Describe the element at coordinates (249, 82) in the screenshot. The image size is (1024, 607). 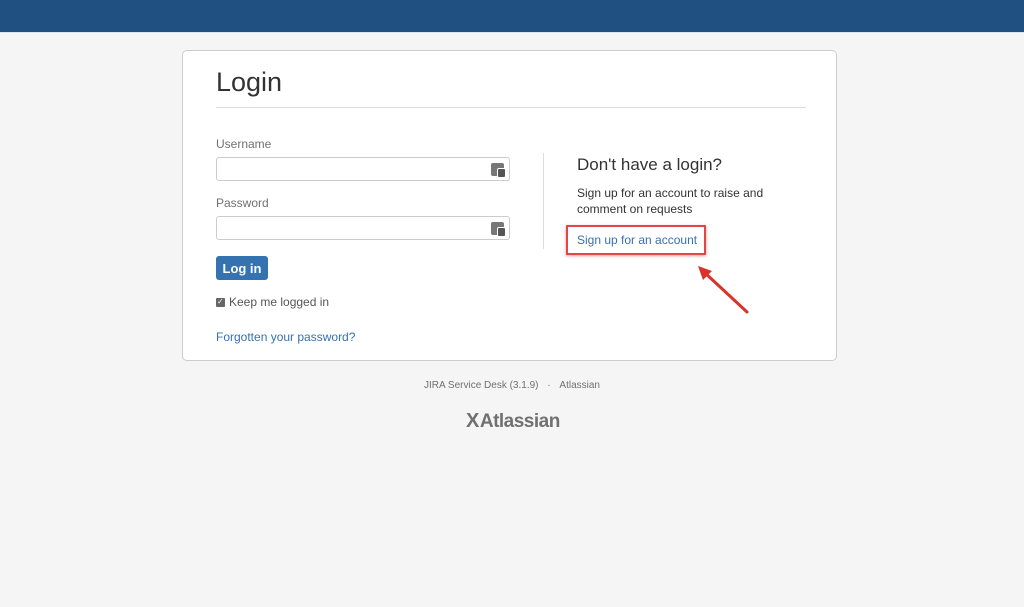
I see `page-title: Login` at that location.